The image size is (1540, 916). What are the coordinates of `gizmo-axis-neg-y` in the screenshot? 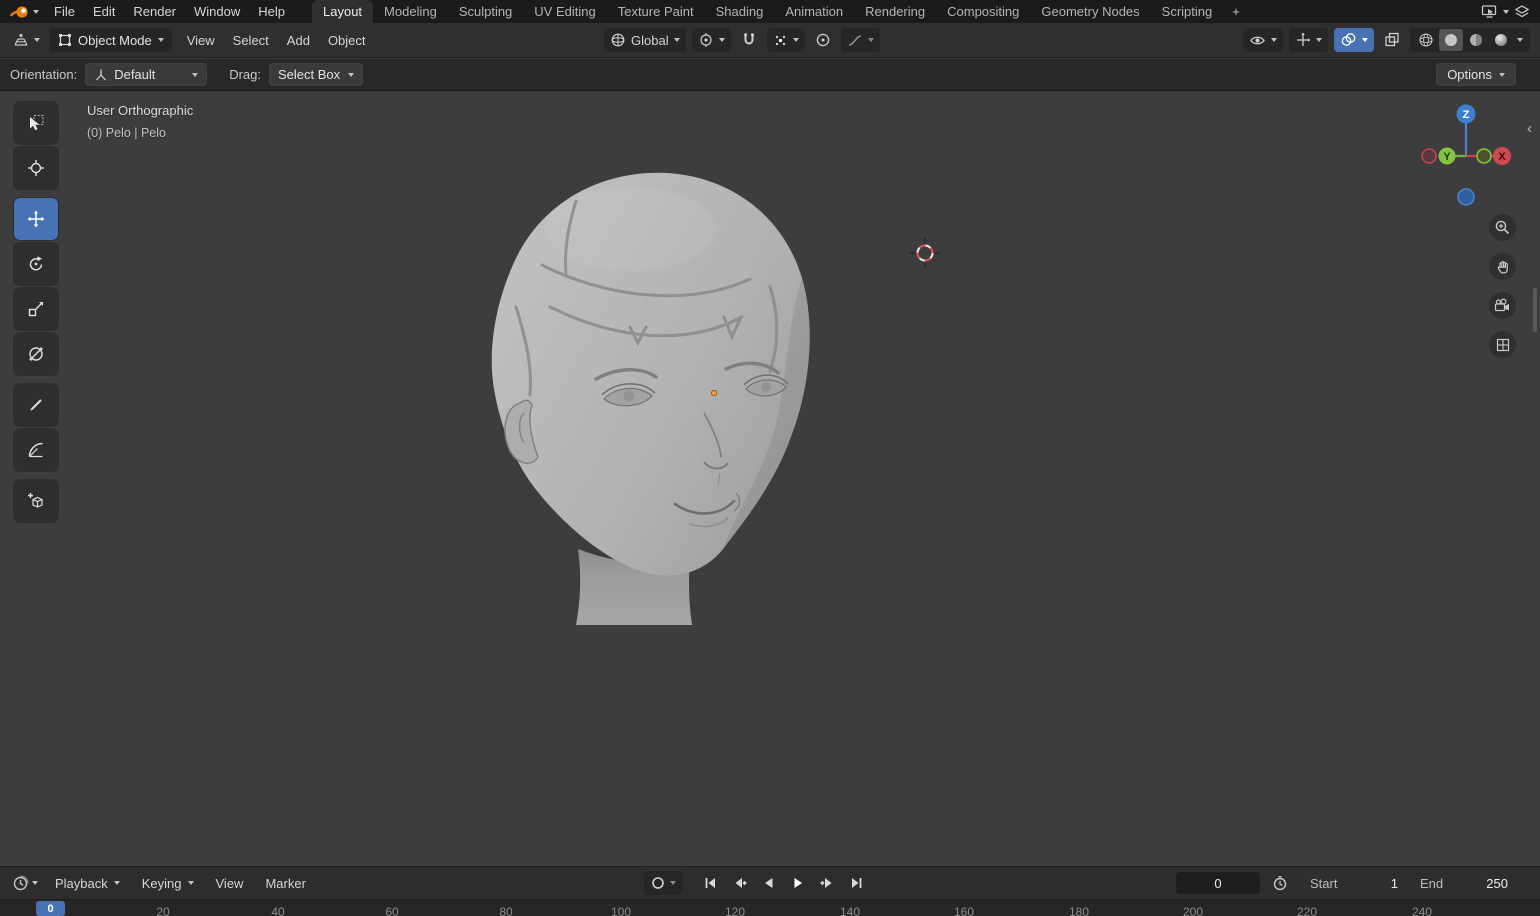 It's located at (1484, 156).